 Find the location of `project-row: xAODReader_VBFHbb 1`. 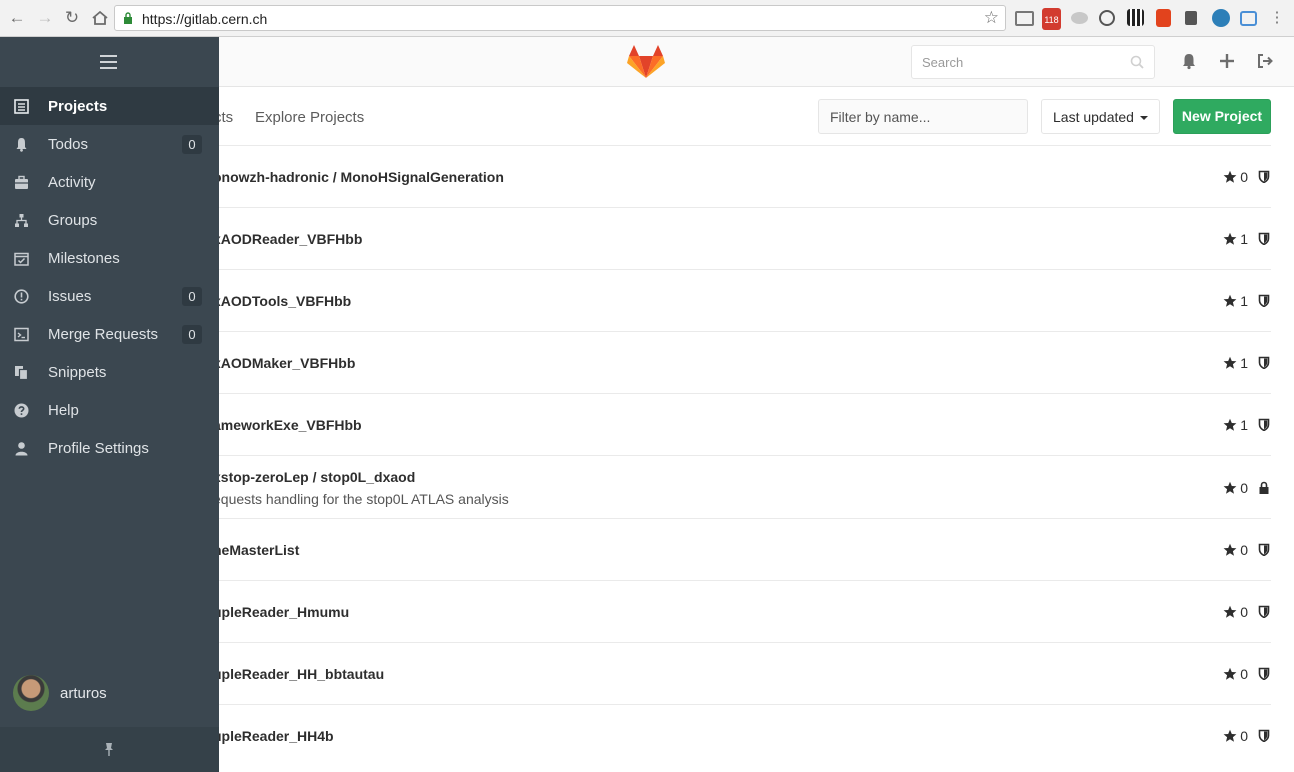

project-row: xAODReader_VBFHbb 1 is located at coordinates (742, 238).